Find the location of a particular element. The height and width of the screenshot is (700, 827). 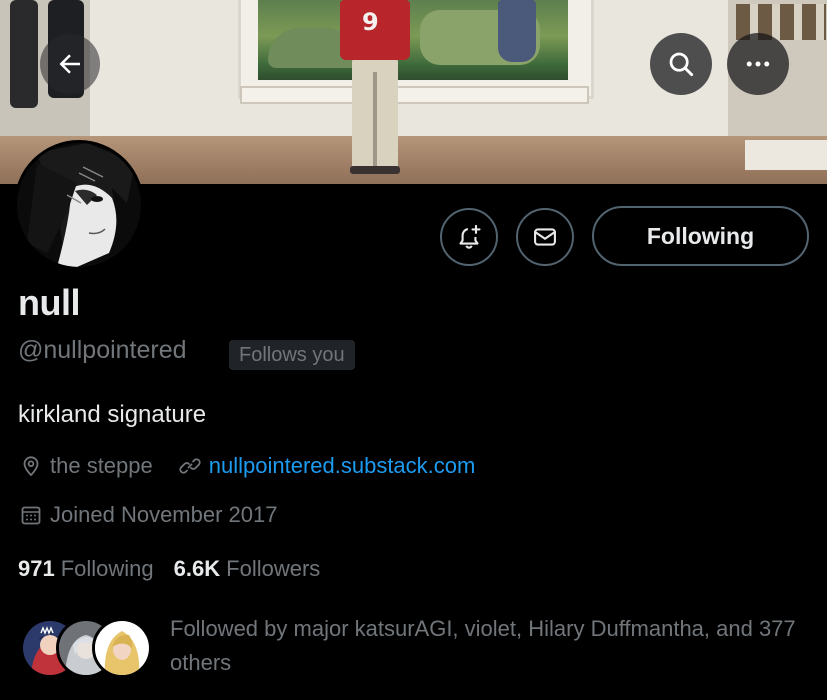

arrow-left-icon is located at coordinates (69, 64).